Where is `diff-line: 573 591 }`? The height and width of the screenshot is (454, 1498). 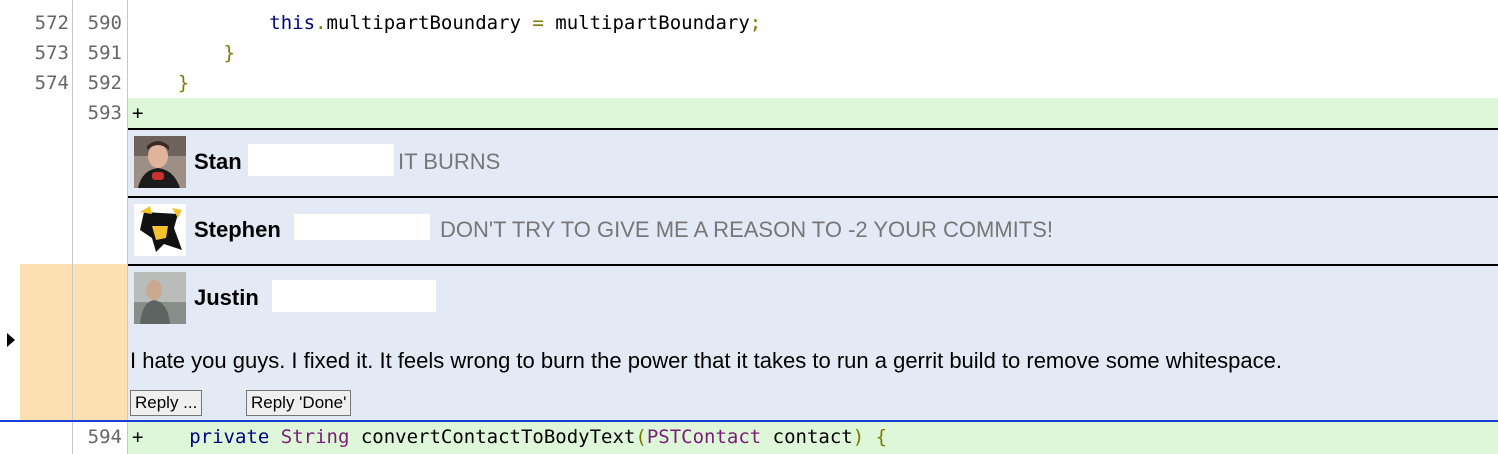
diff-line: 573 591 } is located at coordinates (749, 53).